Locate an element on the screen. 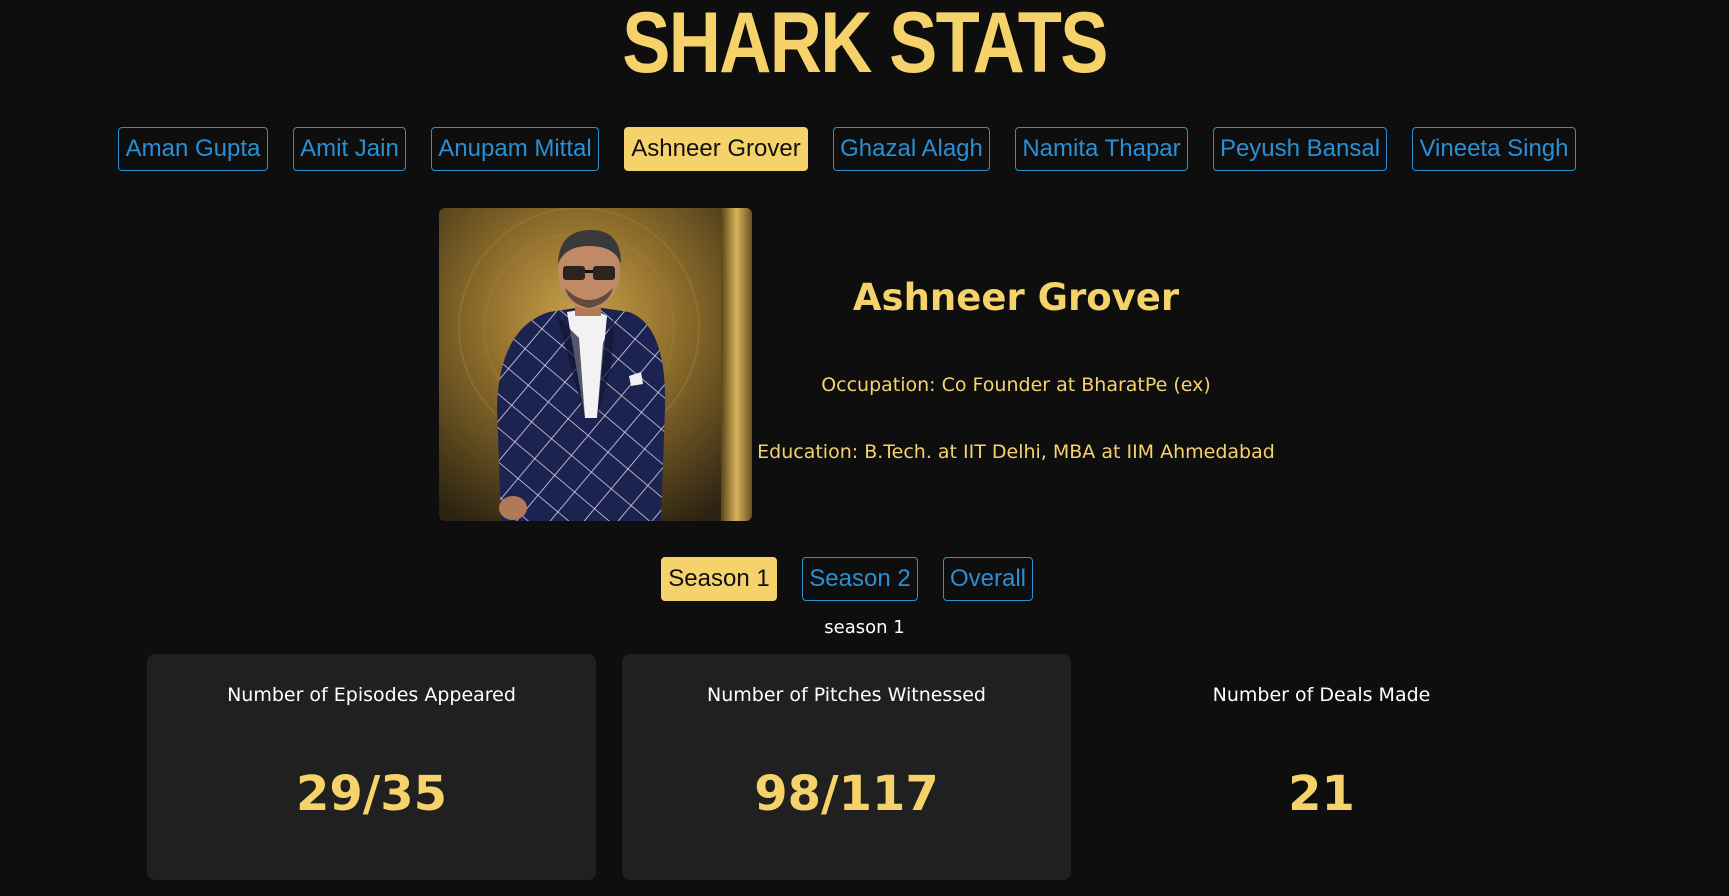  season-tab-season-1: Season 1 is located at coordinates (719, 579).